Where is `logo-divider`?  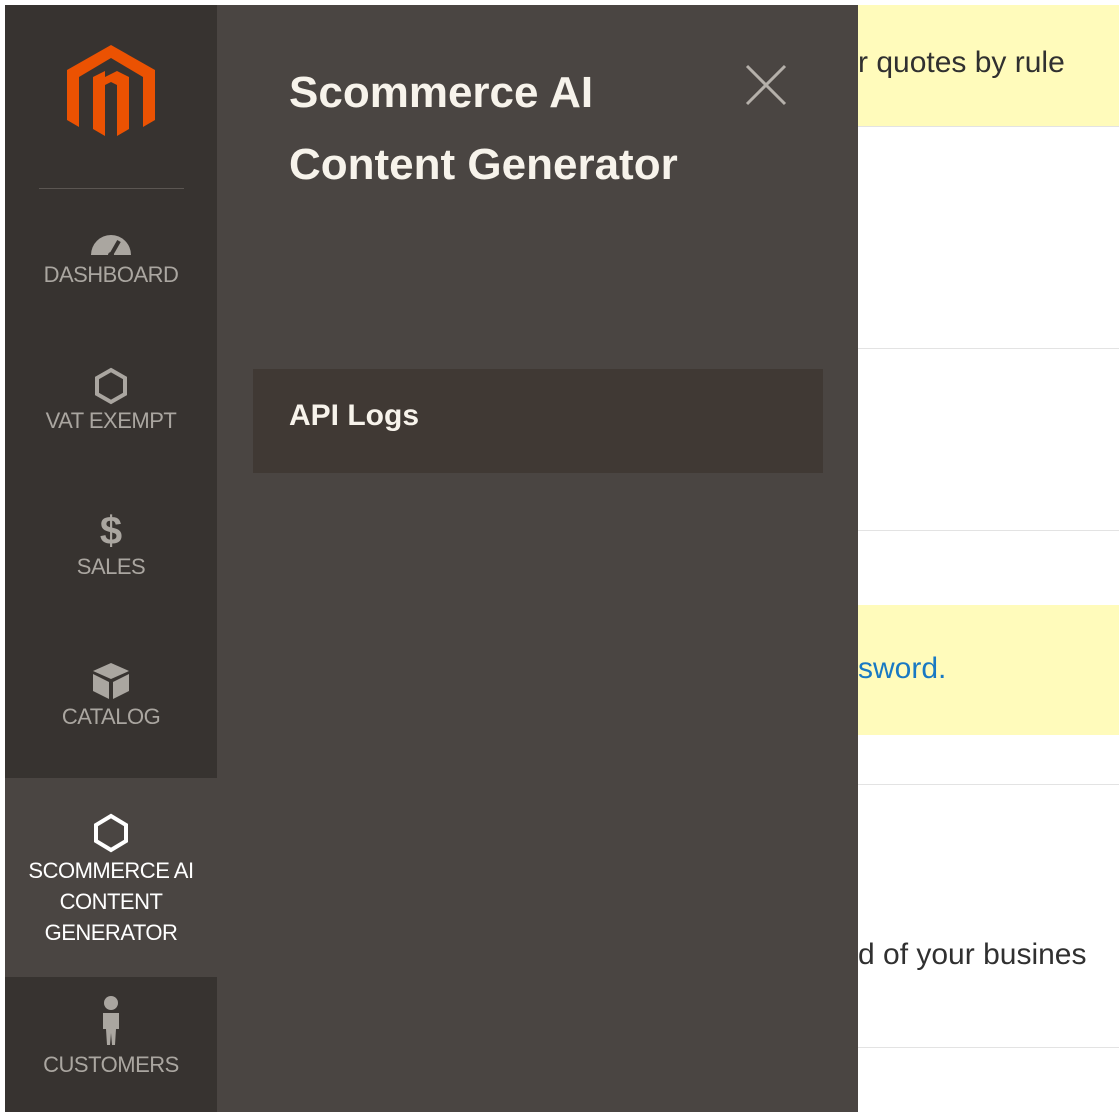 logo-divider is located at coordinates (111, 188).